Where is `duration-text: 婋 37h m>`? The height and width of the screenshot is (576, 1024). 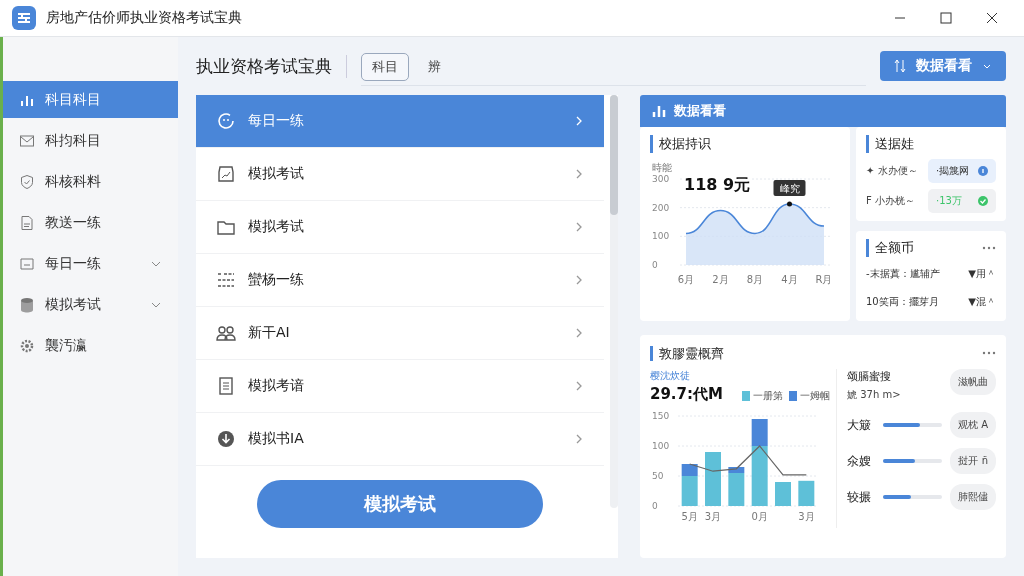
duration-text: 婋 37h m> is located at coordinates (874, 395).